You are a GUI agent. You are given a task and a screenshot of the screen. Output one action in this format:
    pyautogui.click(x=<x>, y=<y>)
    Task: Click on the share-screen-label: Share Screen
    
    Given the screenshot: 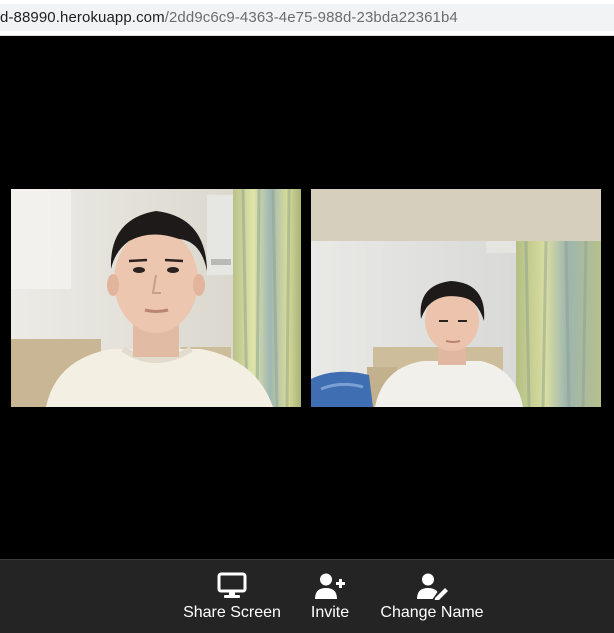 What is the action you would take?
    pyautogui.click(x=232, y=612)
    